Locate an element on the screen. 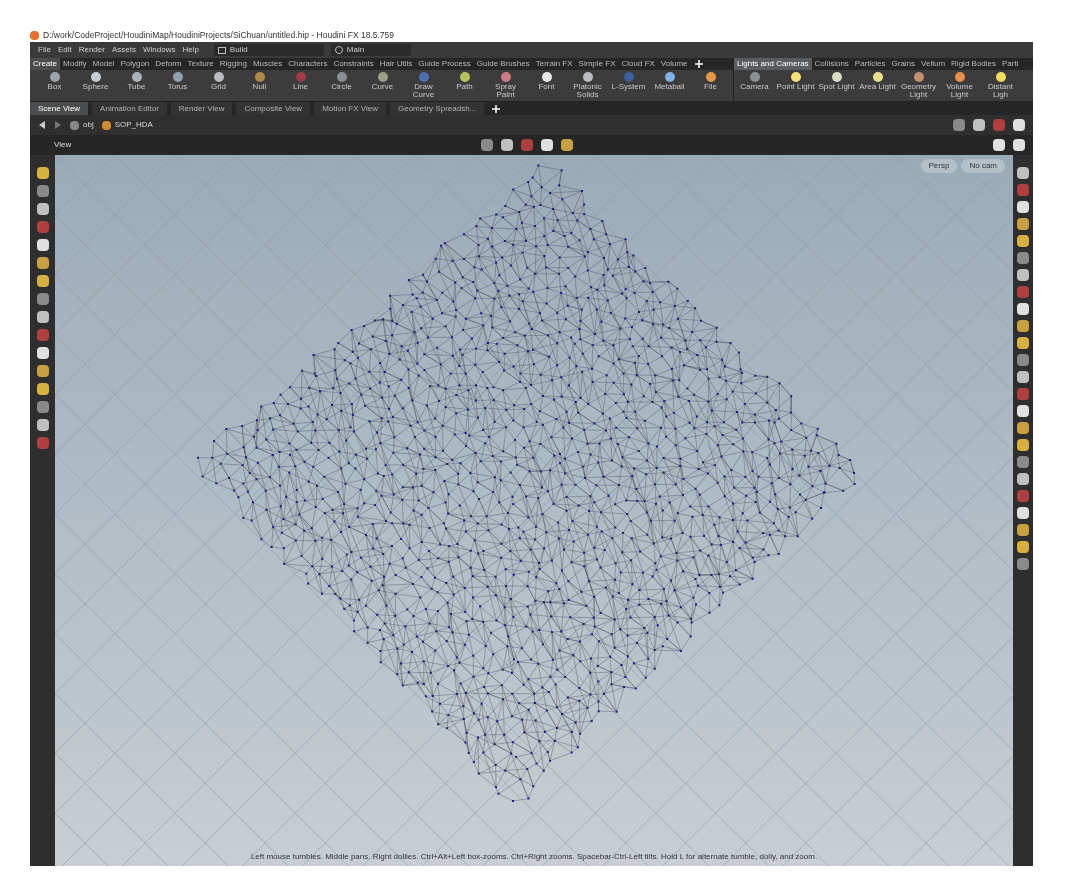 The height and width of the screenshot is (880, 1080). pane-tab: Composite View is located at coordinates (273, 108).